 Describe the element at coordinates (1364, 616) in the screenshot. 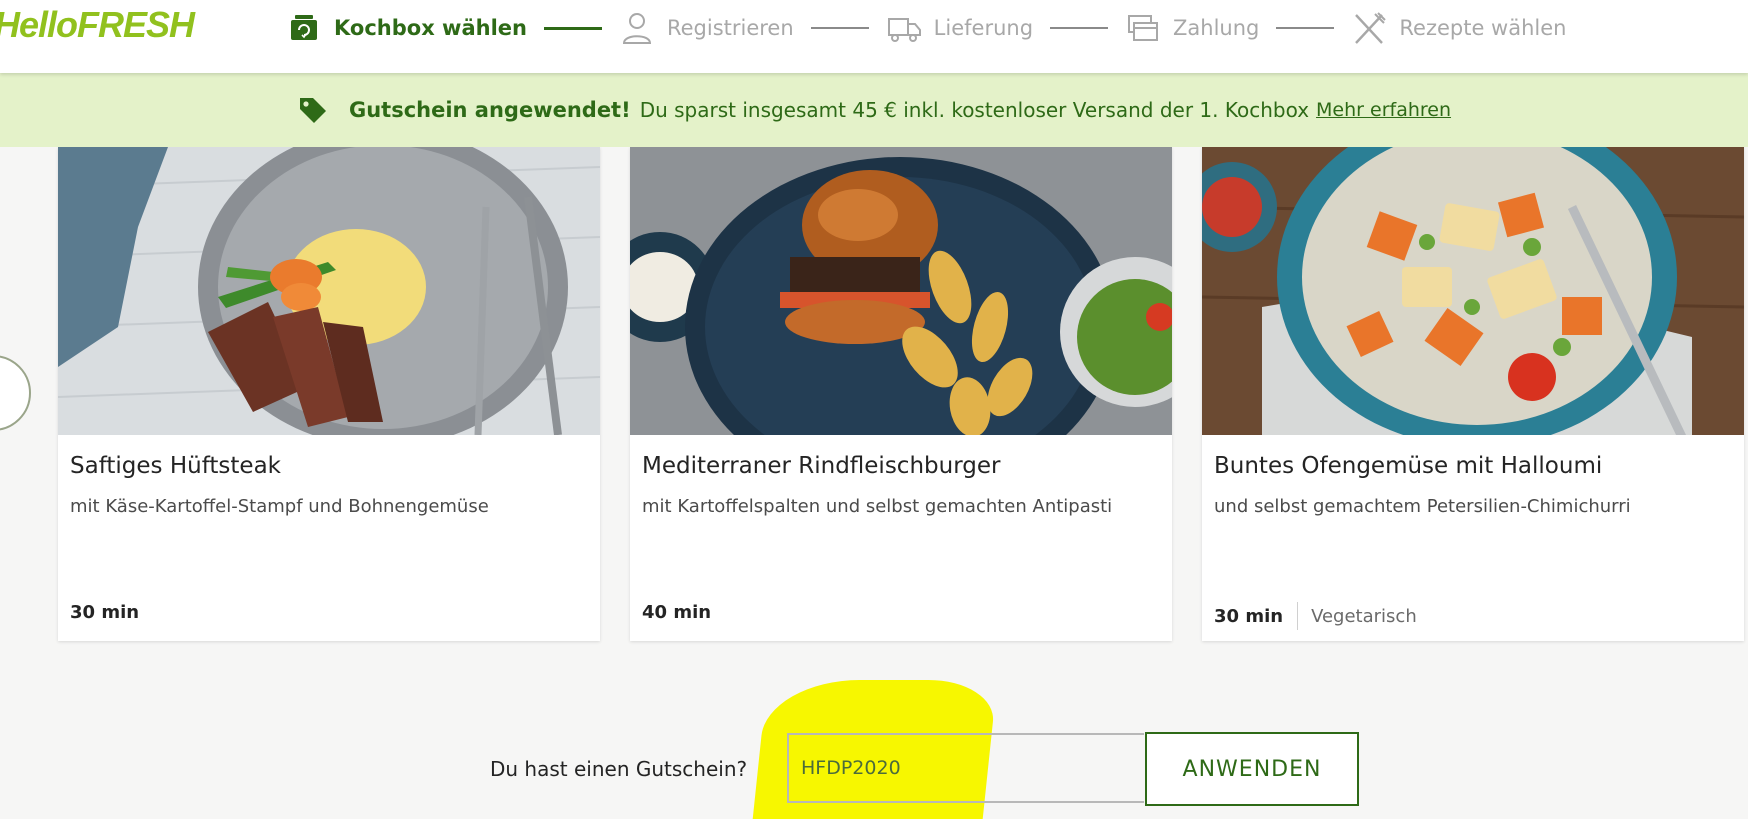

I see `diet-tag: Vegetarisch` at that location.